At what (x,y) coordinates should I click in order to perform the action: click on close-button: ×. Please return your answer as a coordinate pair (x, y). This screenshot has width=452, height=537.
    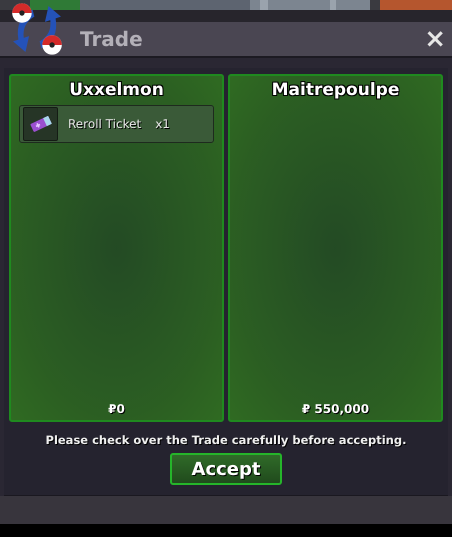
    Looking at the image, I should click on (435, 39).